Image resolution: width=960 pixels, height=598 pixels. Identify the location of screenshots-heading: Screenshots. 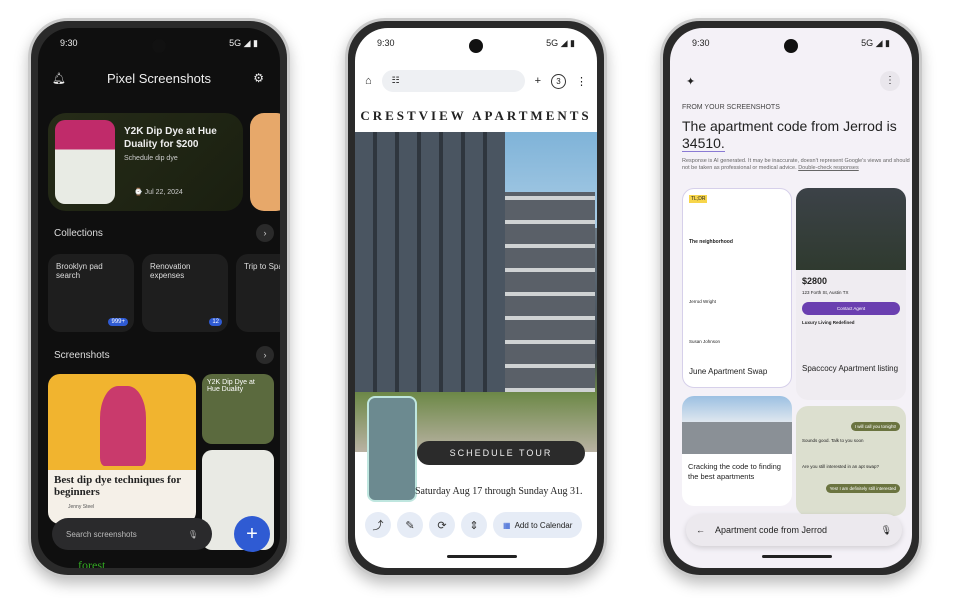
(82, 355).